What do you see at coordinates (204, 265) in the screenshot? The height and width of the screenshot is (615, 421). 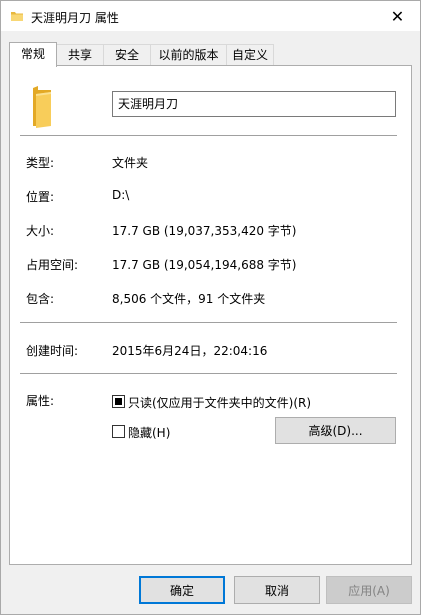 I see `size-on-disk-value: 17.7 GB (19,054,194,688 字节)` at bounding box center [204, 265].